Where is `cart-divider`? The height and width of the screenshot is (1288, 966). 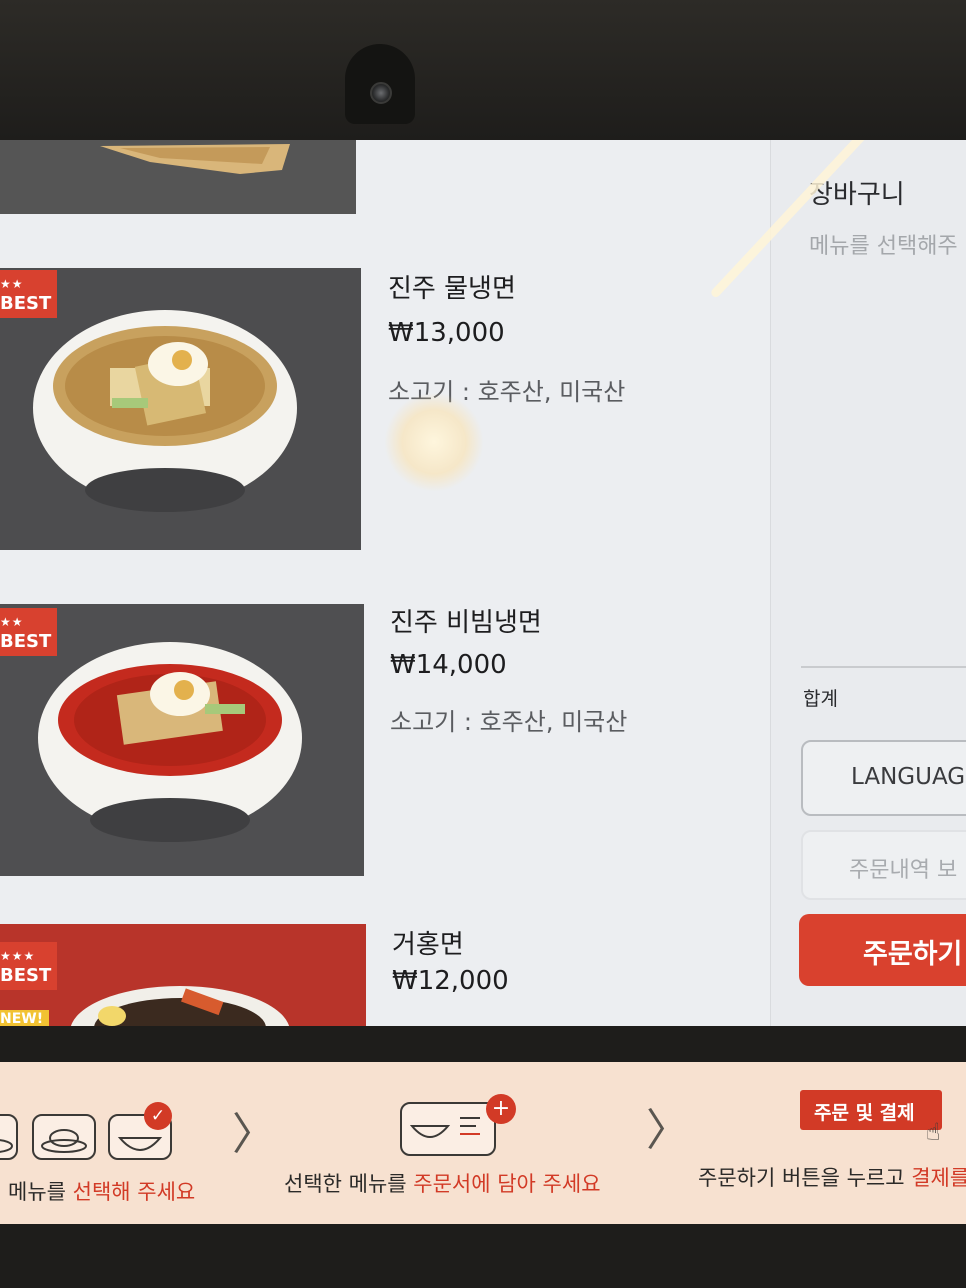 cart-divider is located at coordinates (883, 667).